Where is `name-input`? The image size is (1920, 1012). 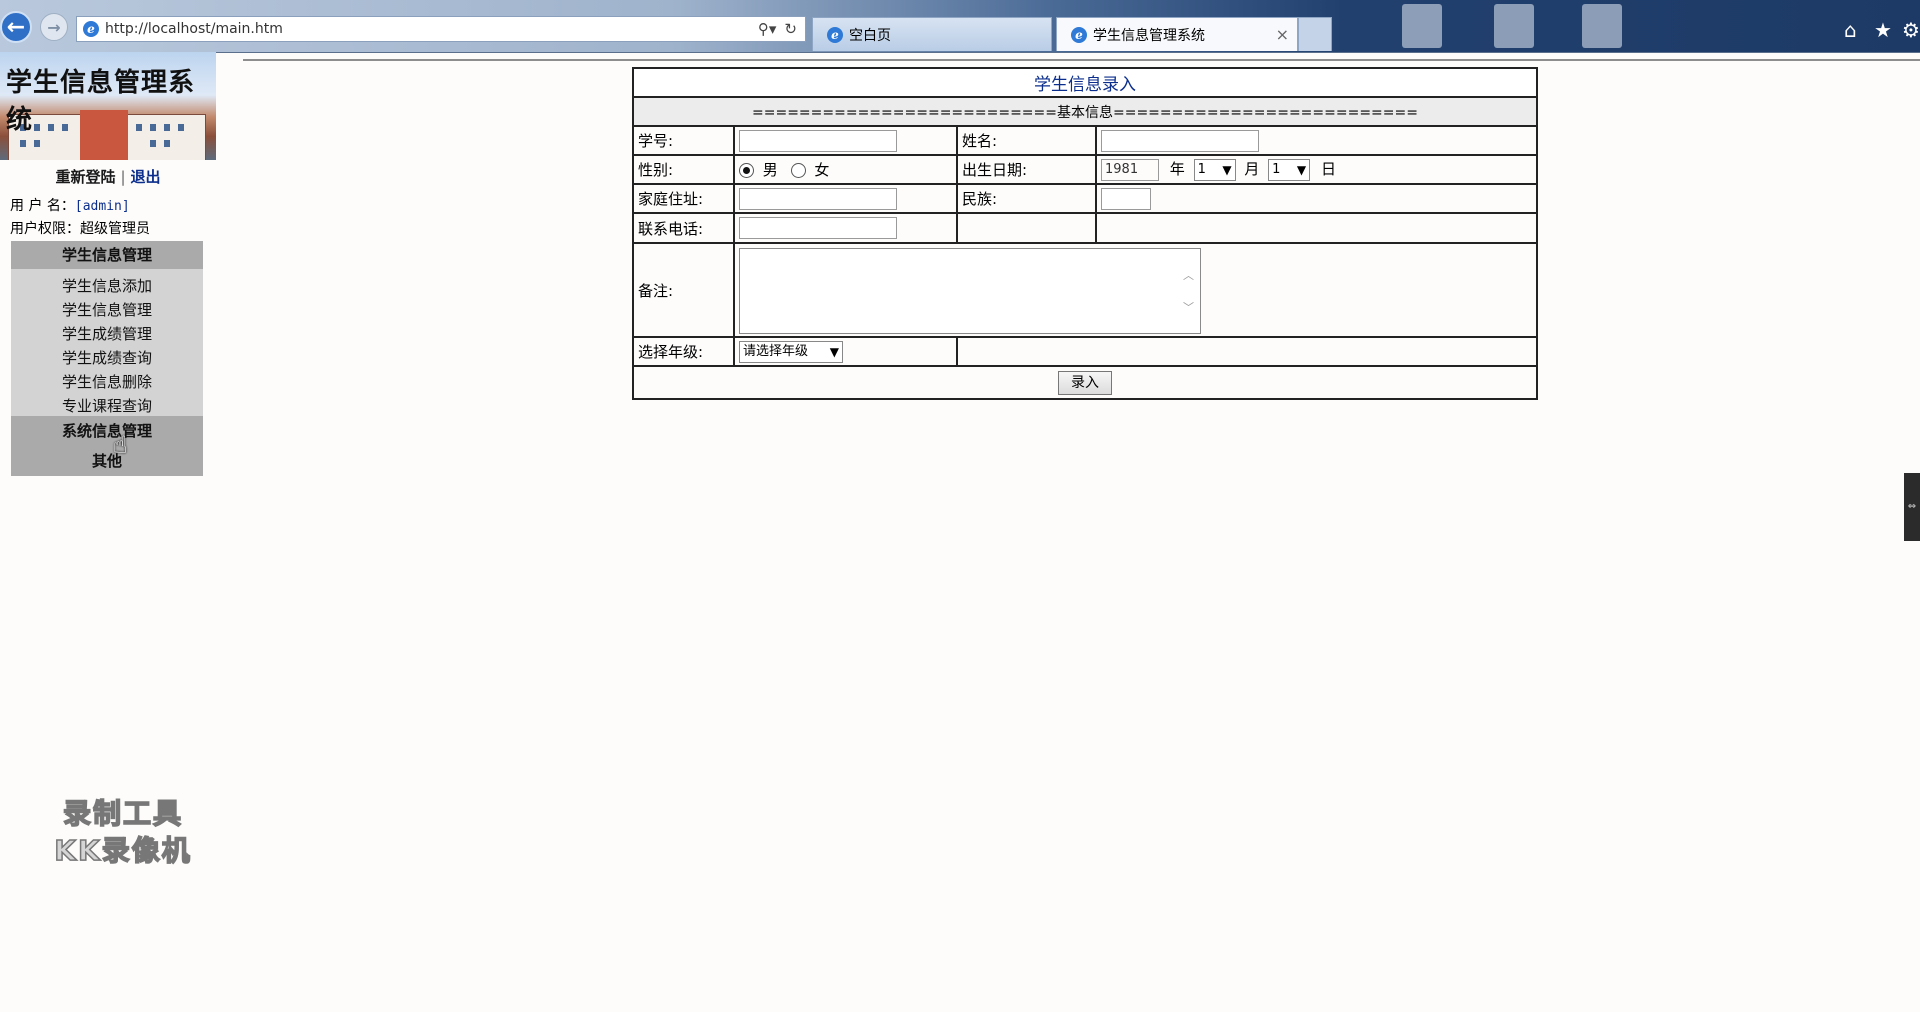
name-input is located at coordinates (1180, 140).